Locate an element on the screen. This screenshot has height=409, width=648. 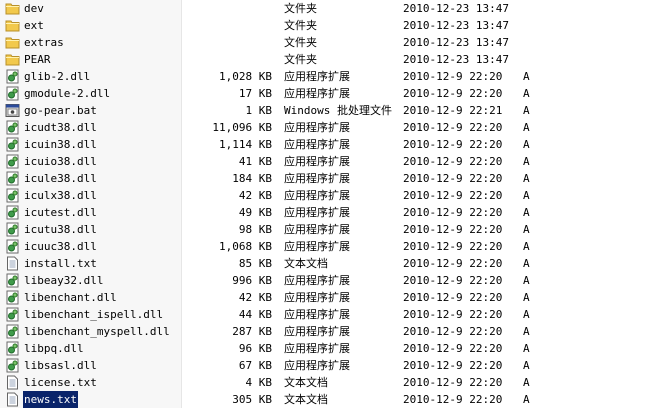
file-size: 184 KB is located at coordinates (252, 178).